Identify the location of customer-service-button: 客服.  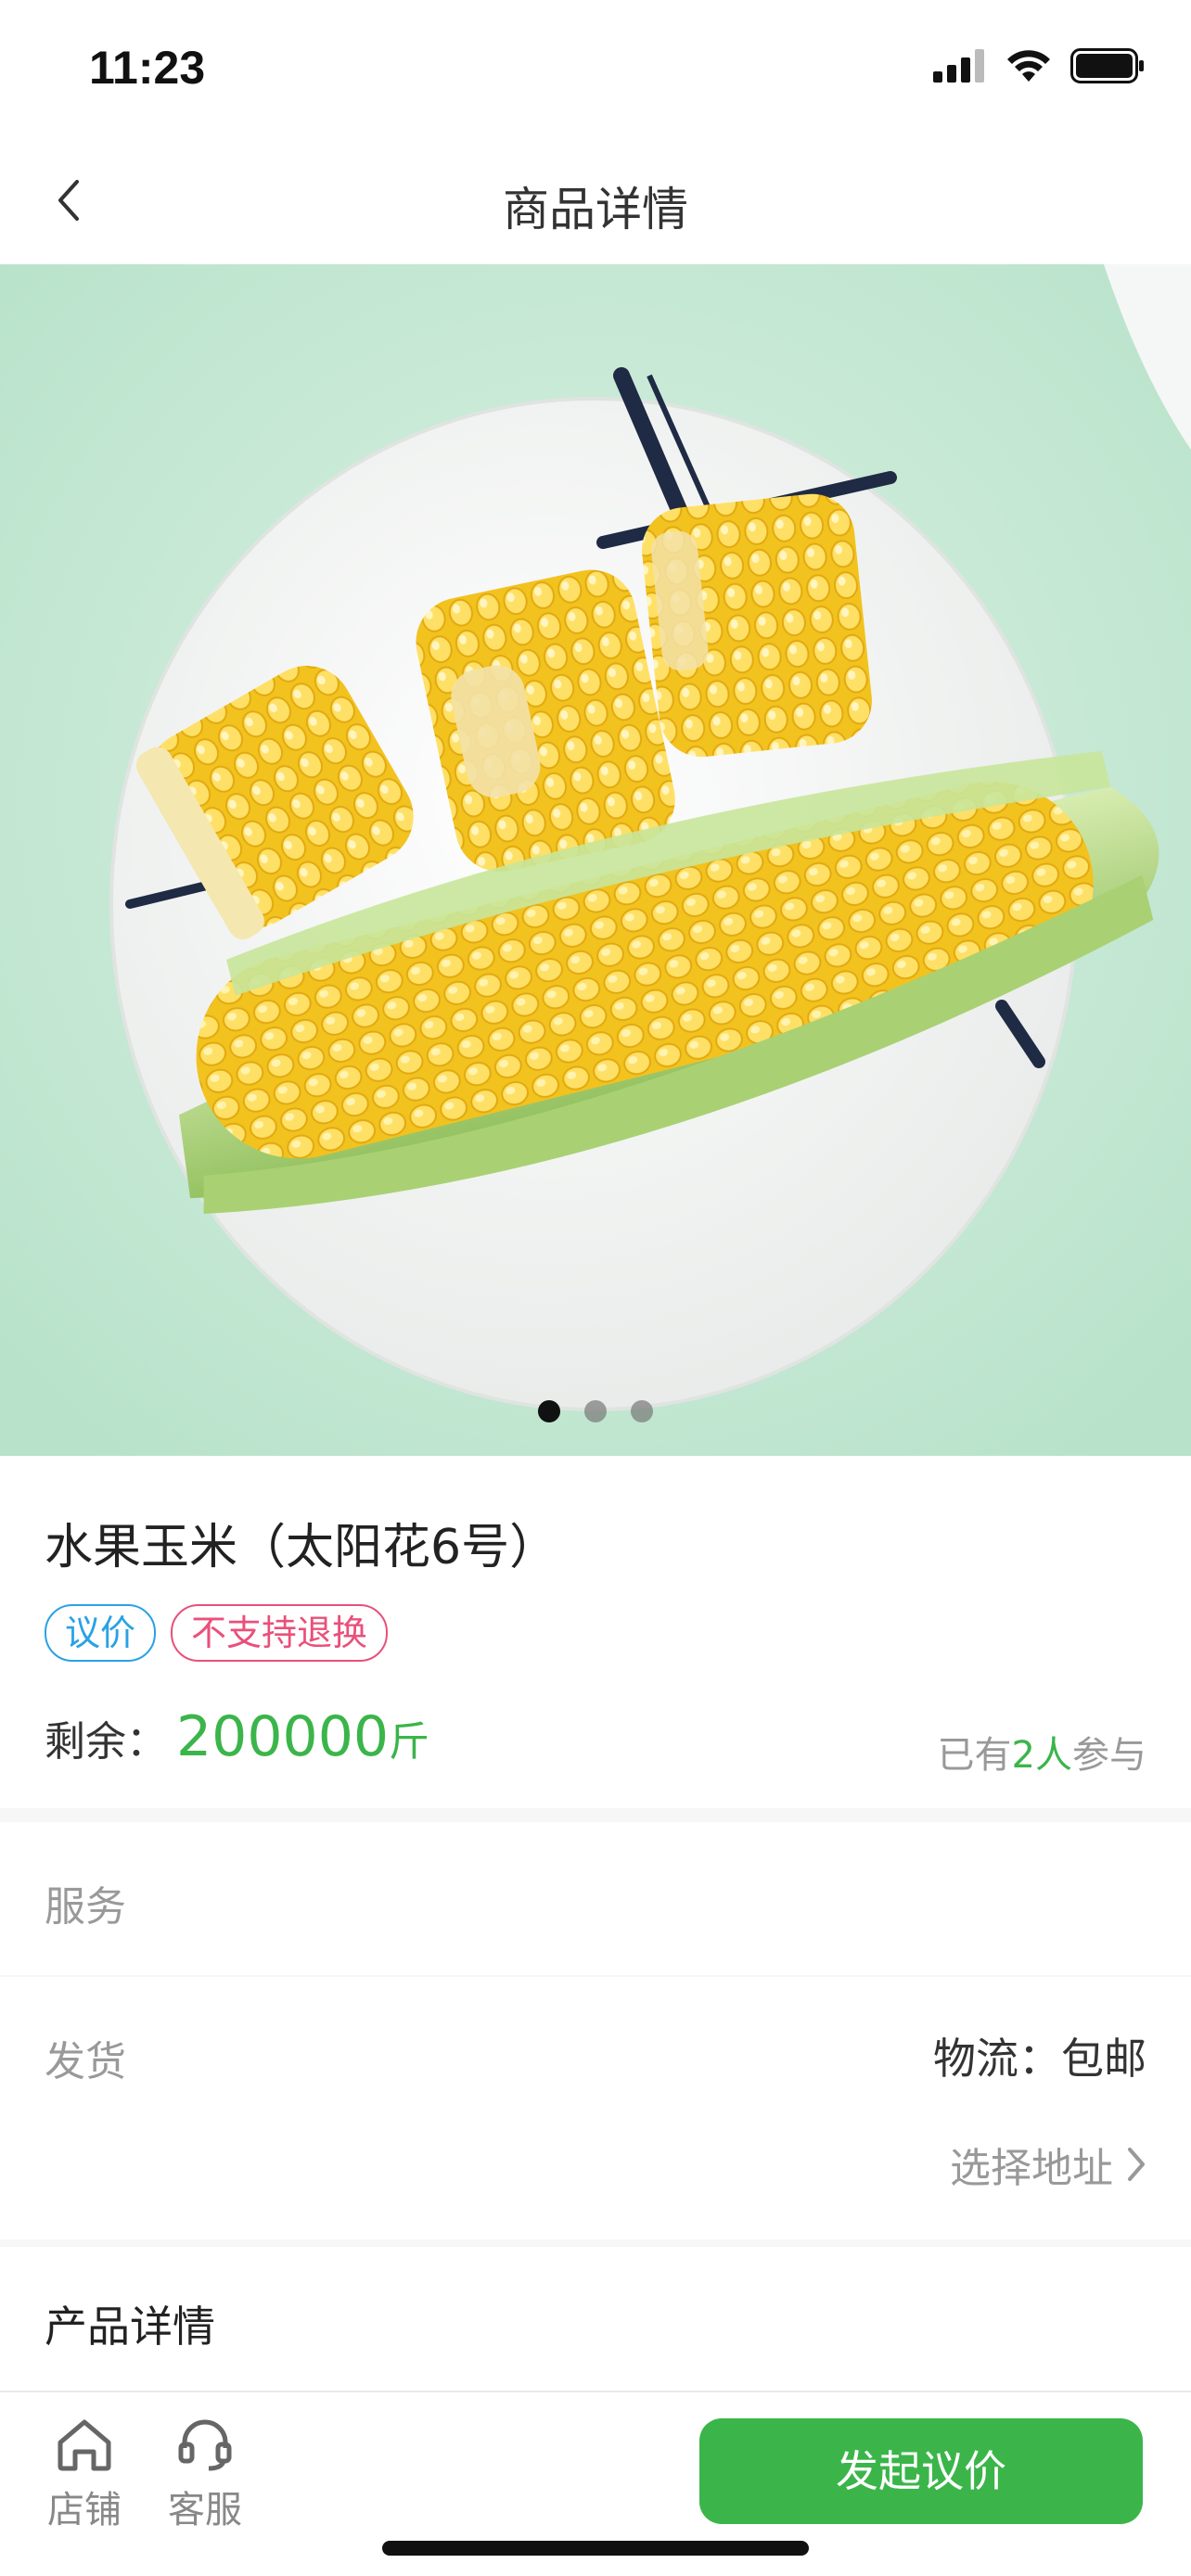
(205, 2475).